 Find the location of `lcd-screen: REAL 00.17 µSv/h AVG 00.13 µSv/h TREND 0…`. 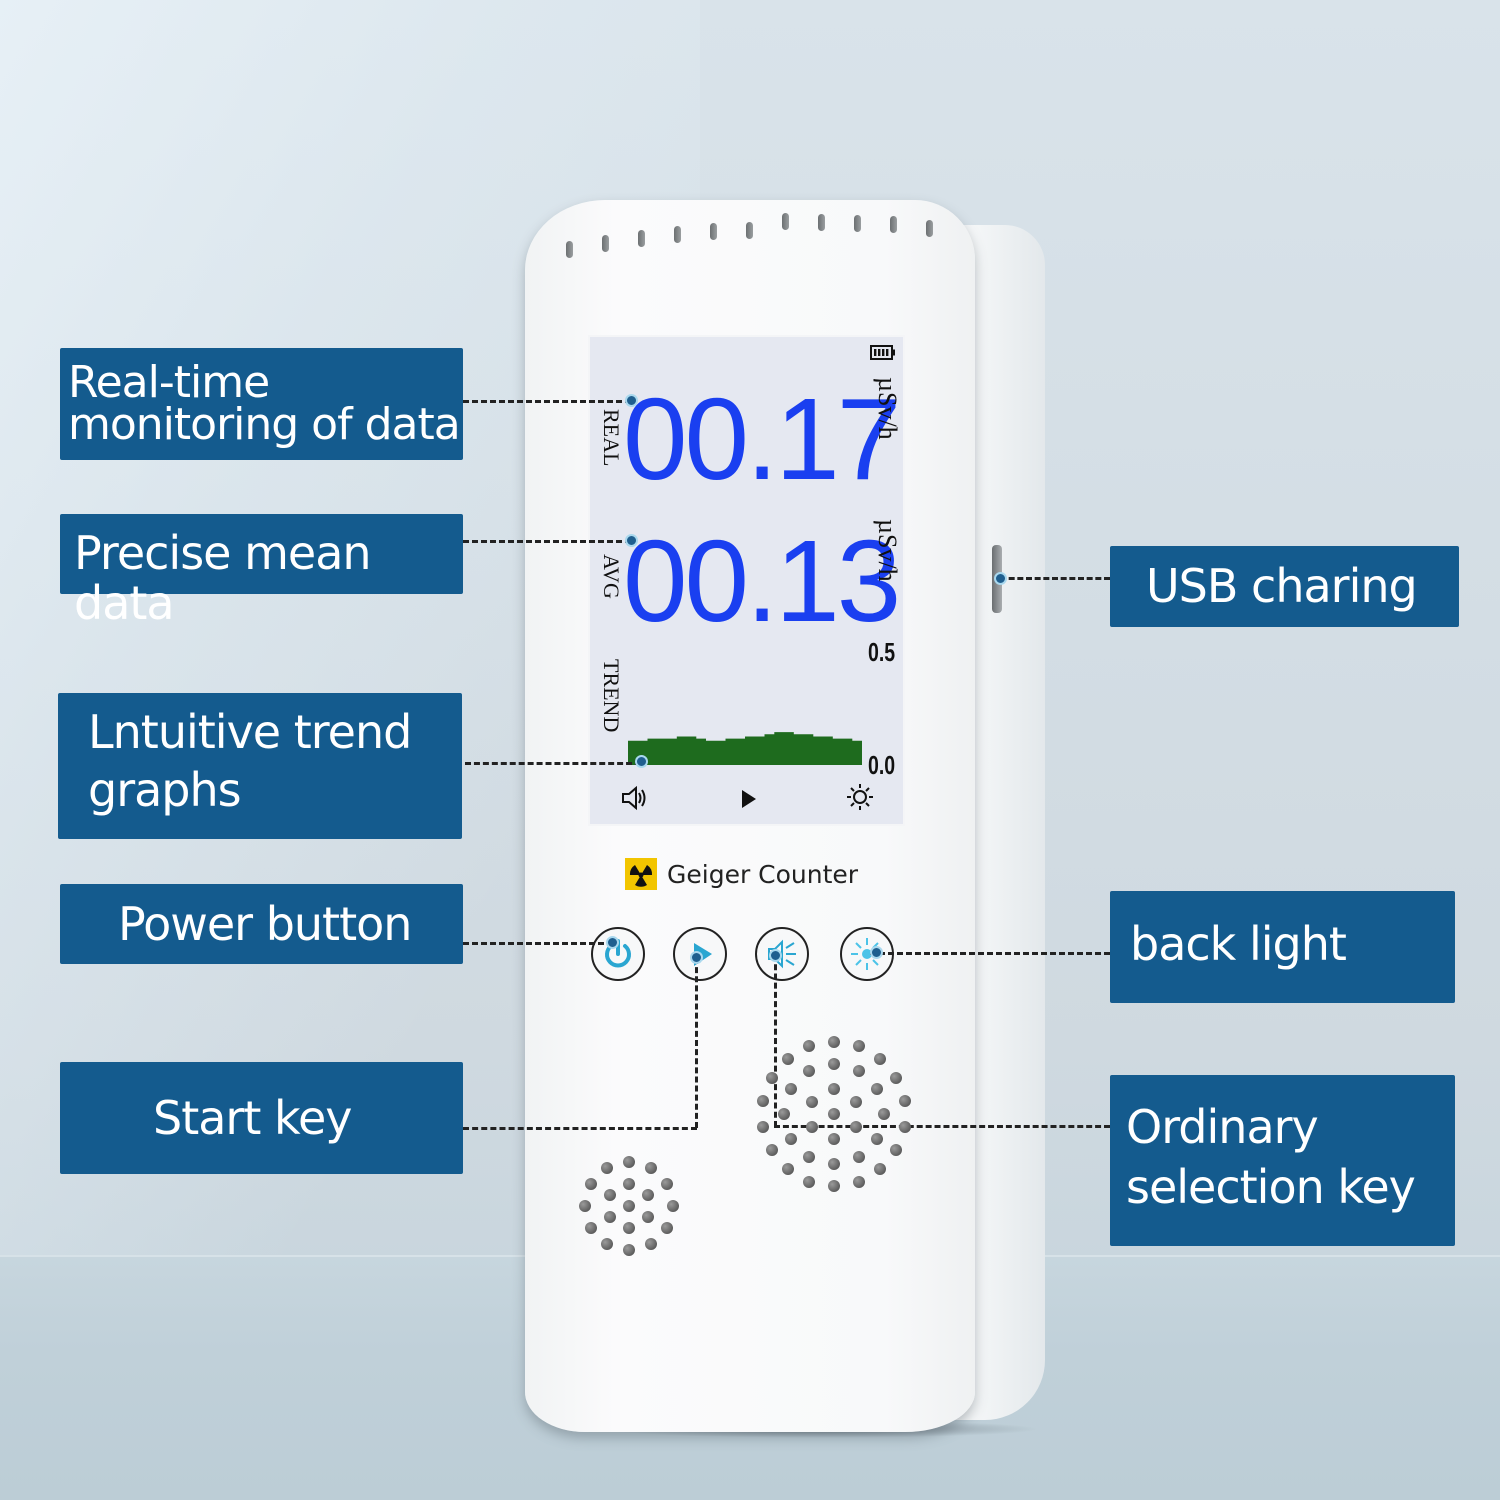

lcd-screen: REAL 00.17 µSv/h AVG 00.13 µSv/h TREND 0… is located at coordinates (746, 580).